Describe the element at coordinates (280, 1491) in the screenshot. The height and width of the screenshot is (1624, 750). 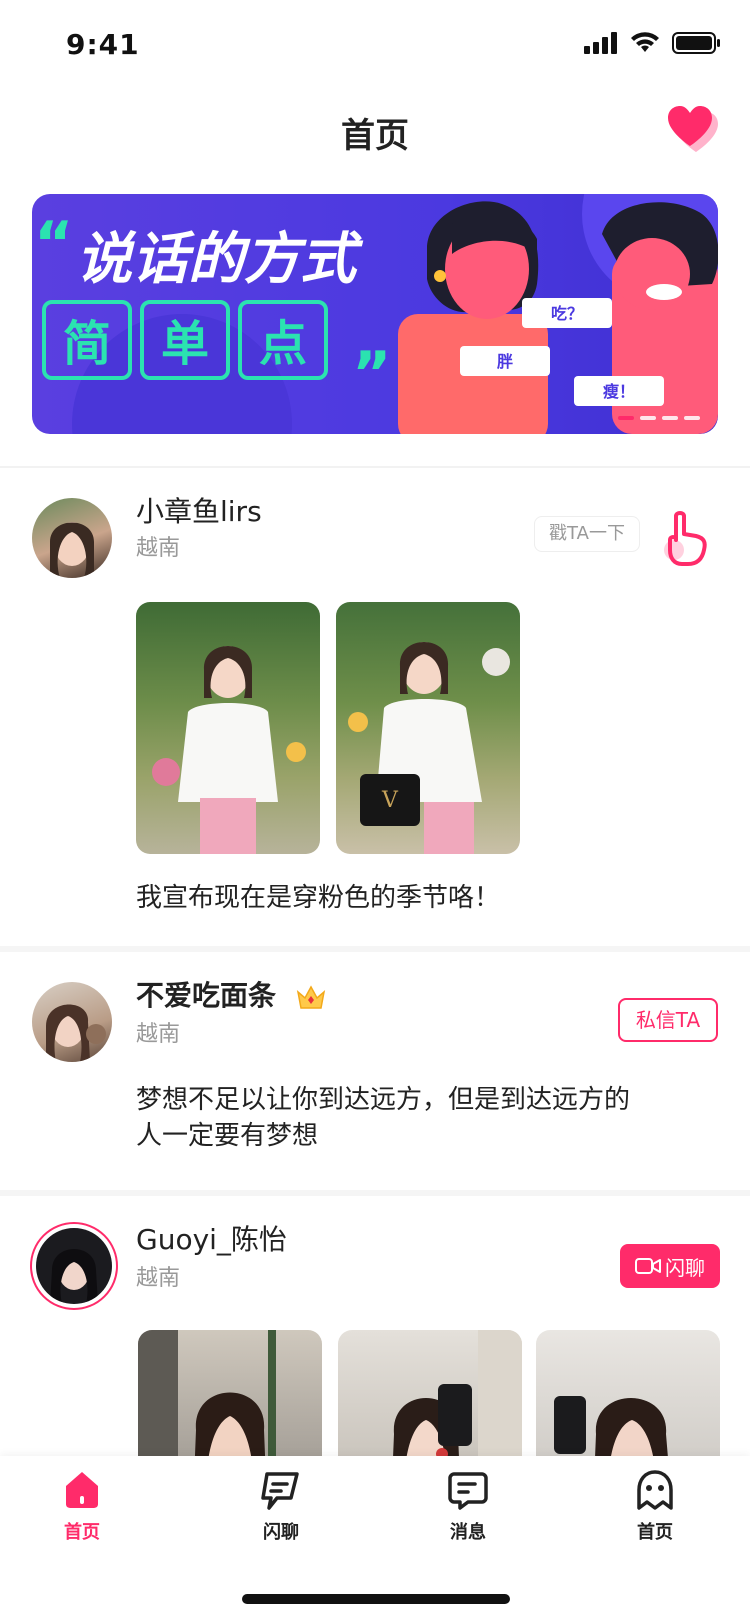
I see `flash-chat-icon` at that location.